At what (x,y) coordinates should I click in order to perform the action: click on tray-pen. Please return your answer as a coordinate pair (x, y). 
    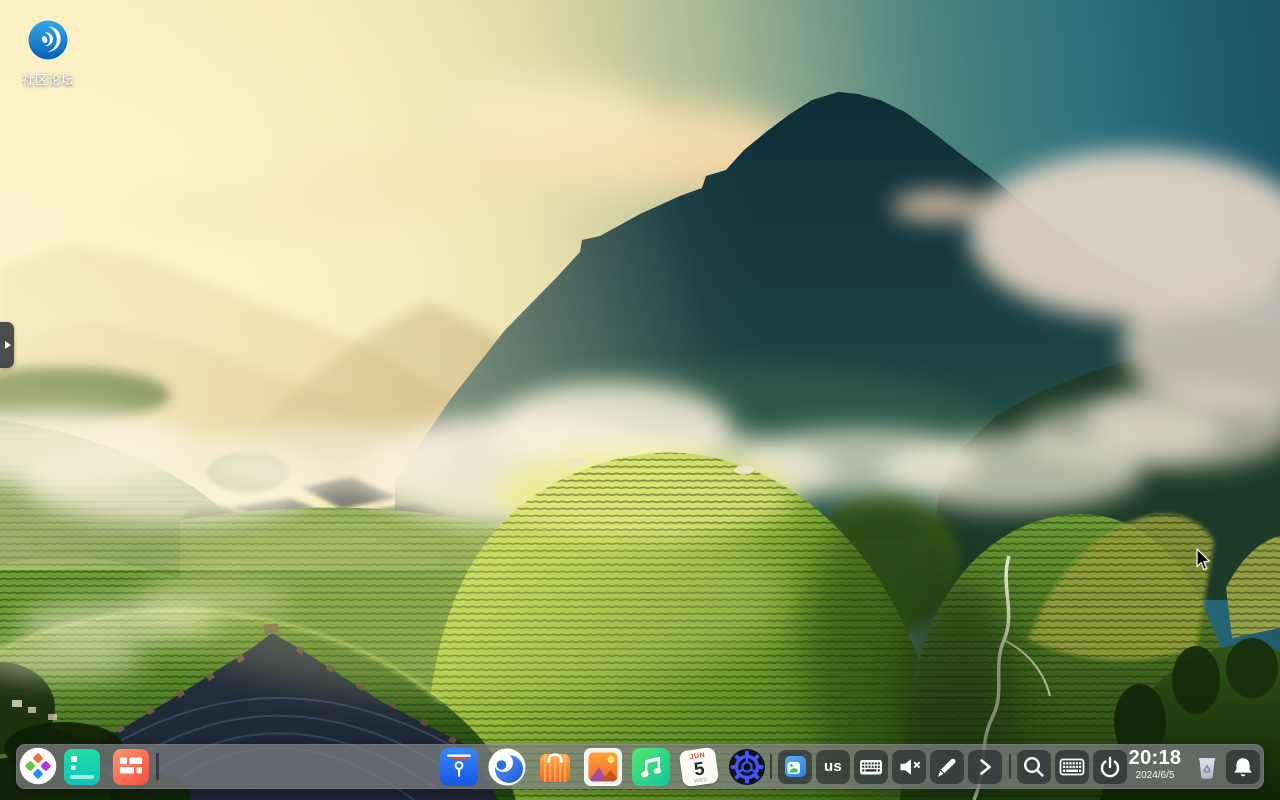
    Looking at the image, I should click on (947, 766).